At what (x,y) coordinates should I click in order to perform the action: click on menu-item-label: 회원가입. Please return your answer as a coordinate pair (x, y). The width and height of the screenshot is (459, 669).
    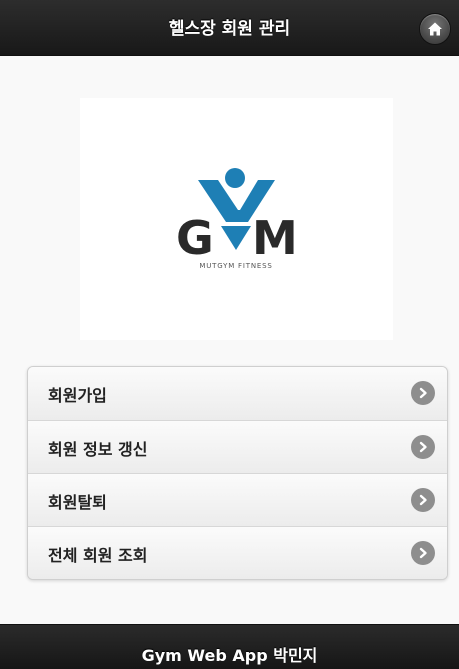
    Looking at the image, I should click on (77, 395).